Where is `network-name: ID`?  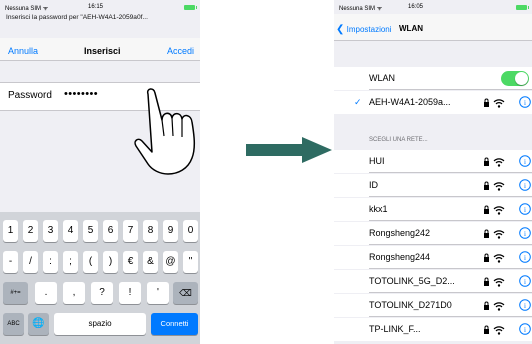
network-name: ID is located at coordinates (373, 185).